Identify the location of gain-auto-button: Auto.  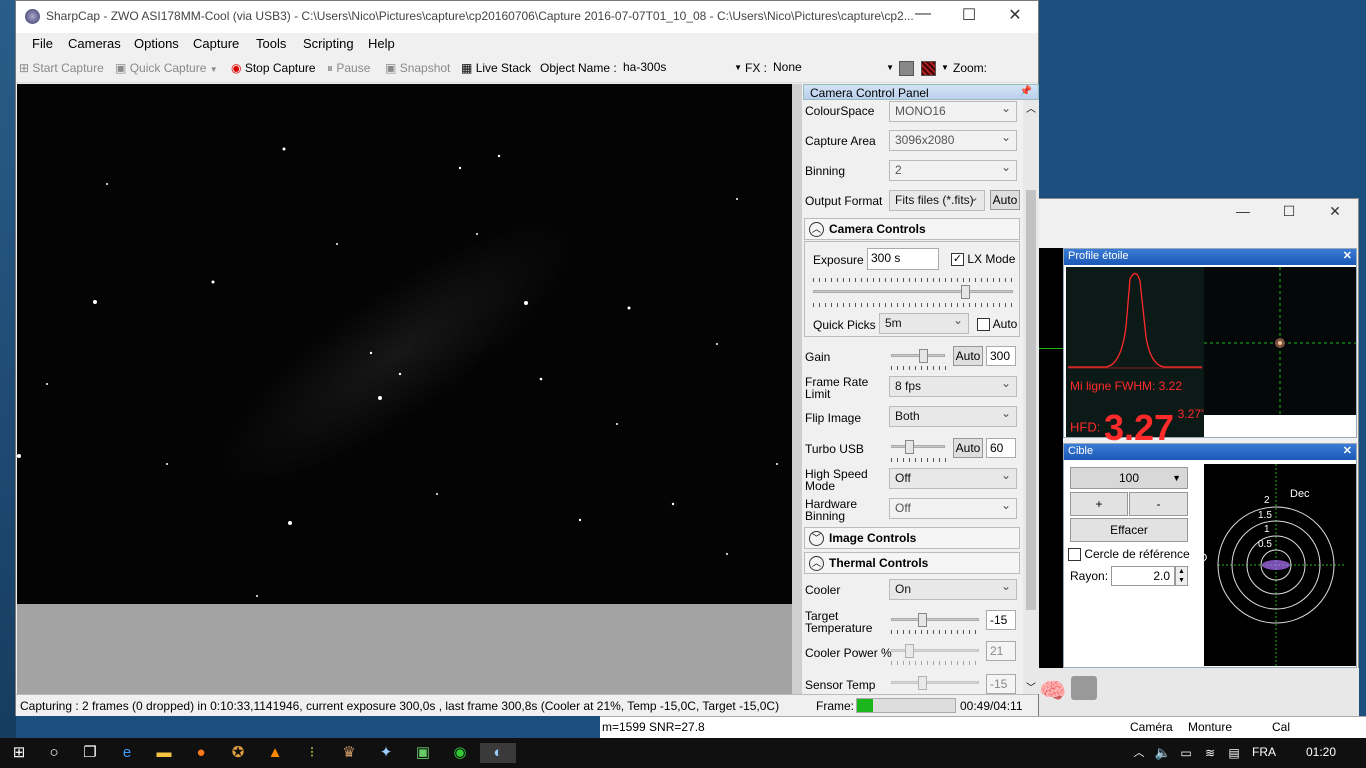
(968, 356).